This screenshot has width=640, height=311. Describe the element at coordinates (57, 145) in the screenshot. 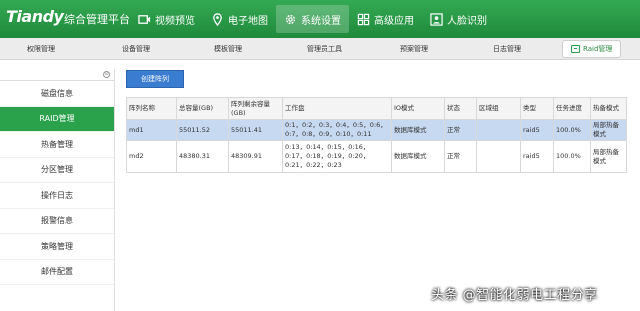

I see `sidebar-item-hot-spare: 热备管理` at that location.